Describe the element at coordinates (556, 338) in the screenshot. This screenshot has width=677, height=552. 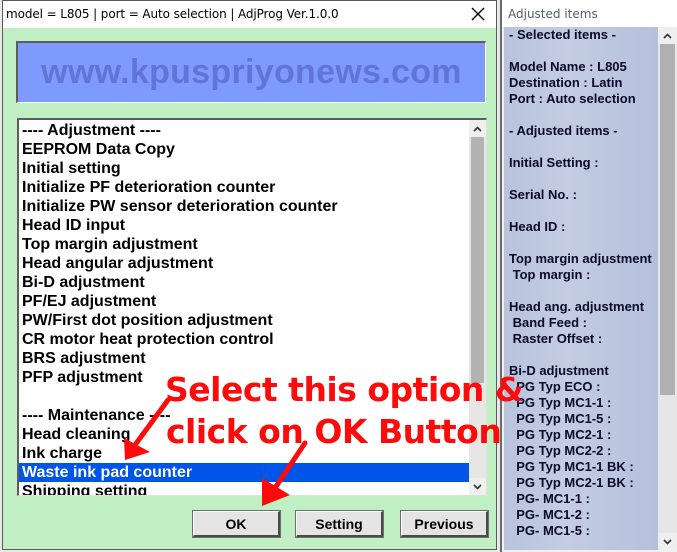
I see `side-line: Raster Offset :` at that location.